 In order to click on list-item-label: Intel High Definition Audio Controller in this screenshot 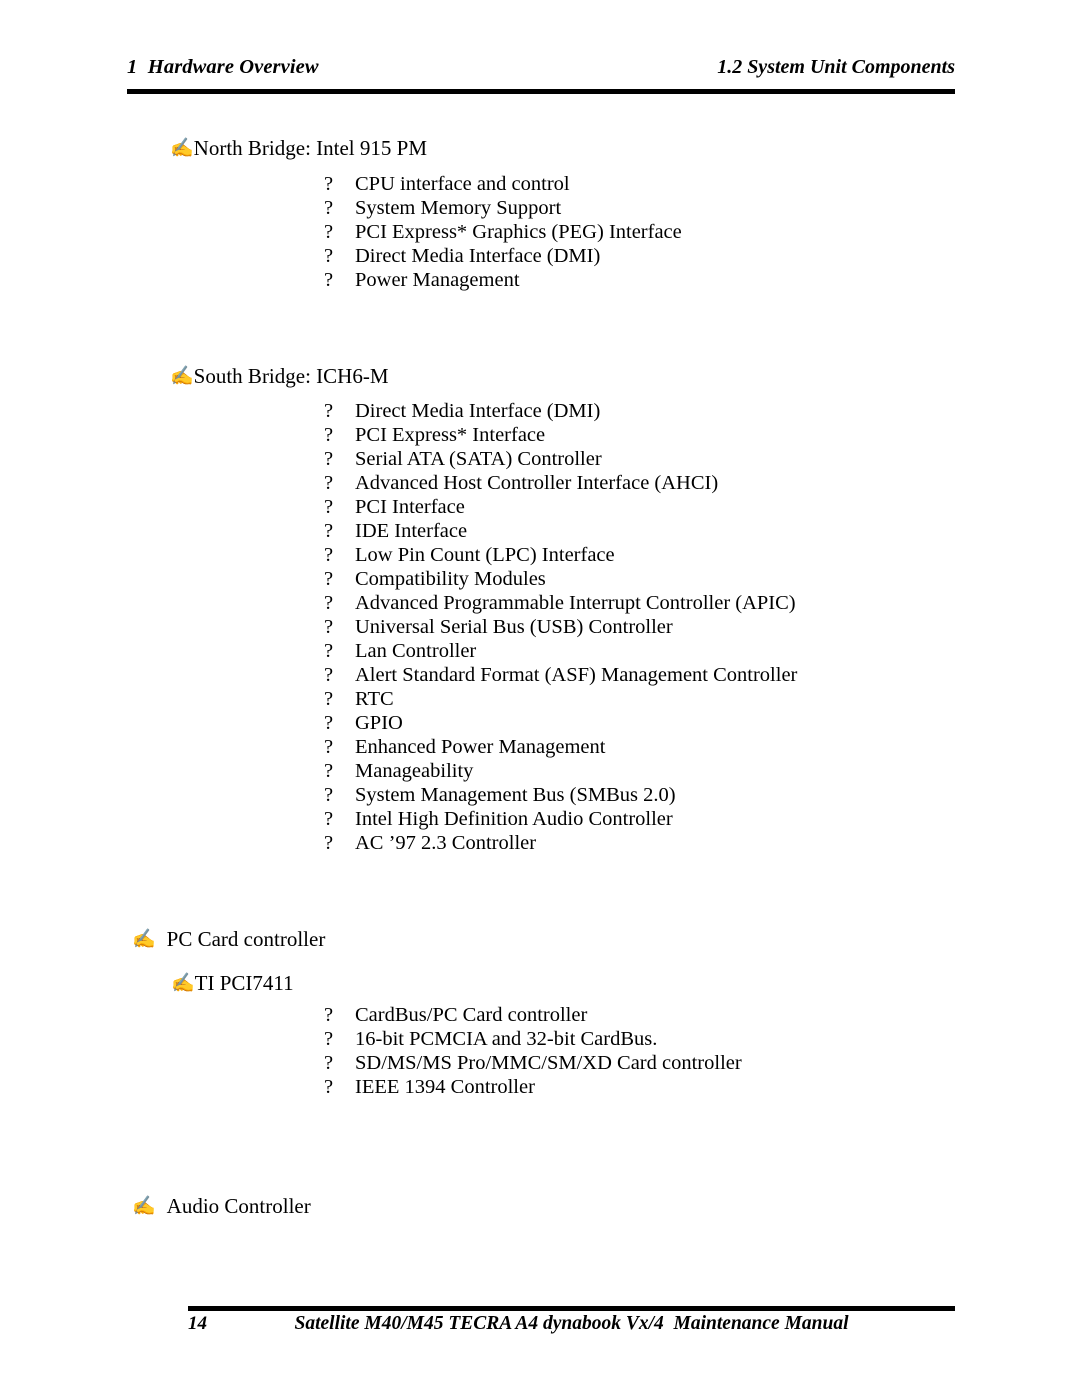, I will do `click(514, 819)`.